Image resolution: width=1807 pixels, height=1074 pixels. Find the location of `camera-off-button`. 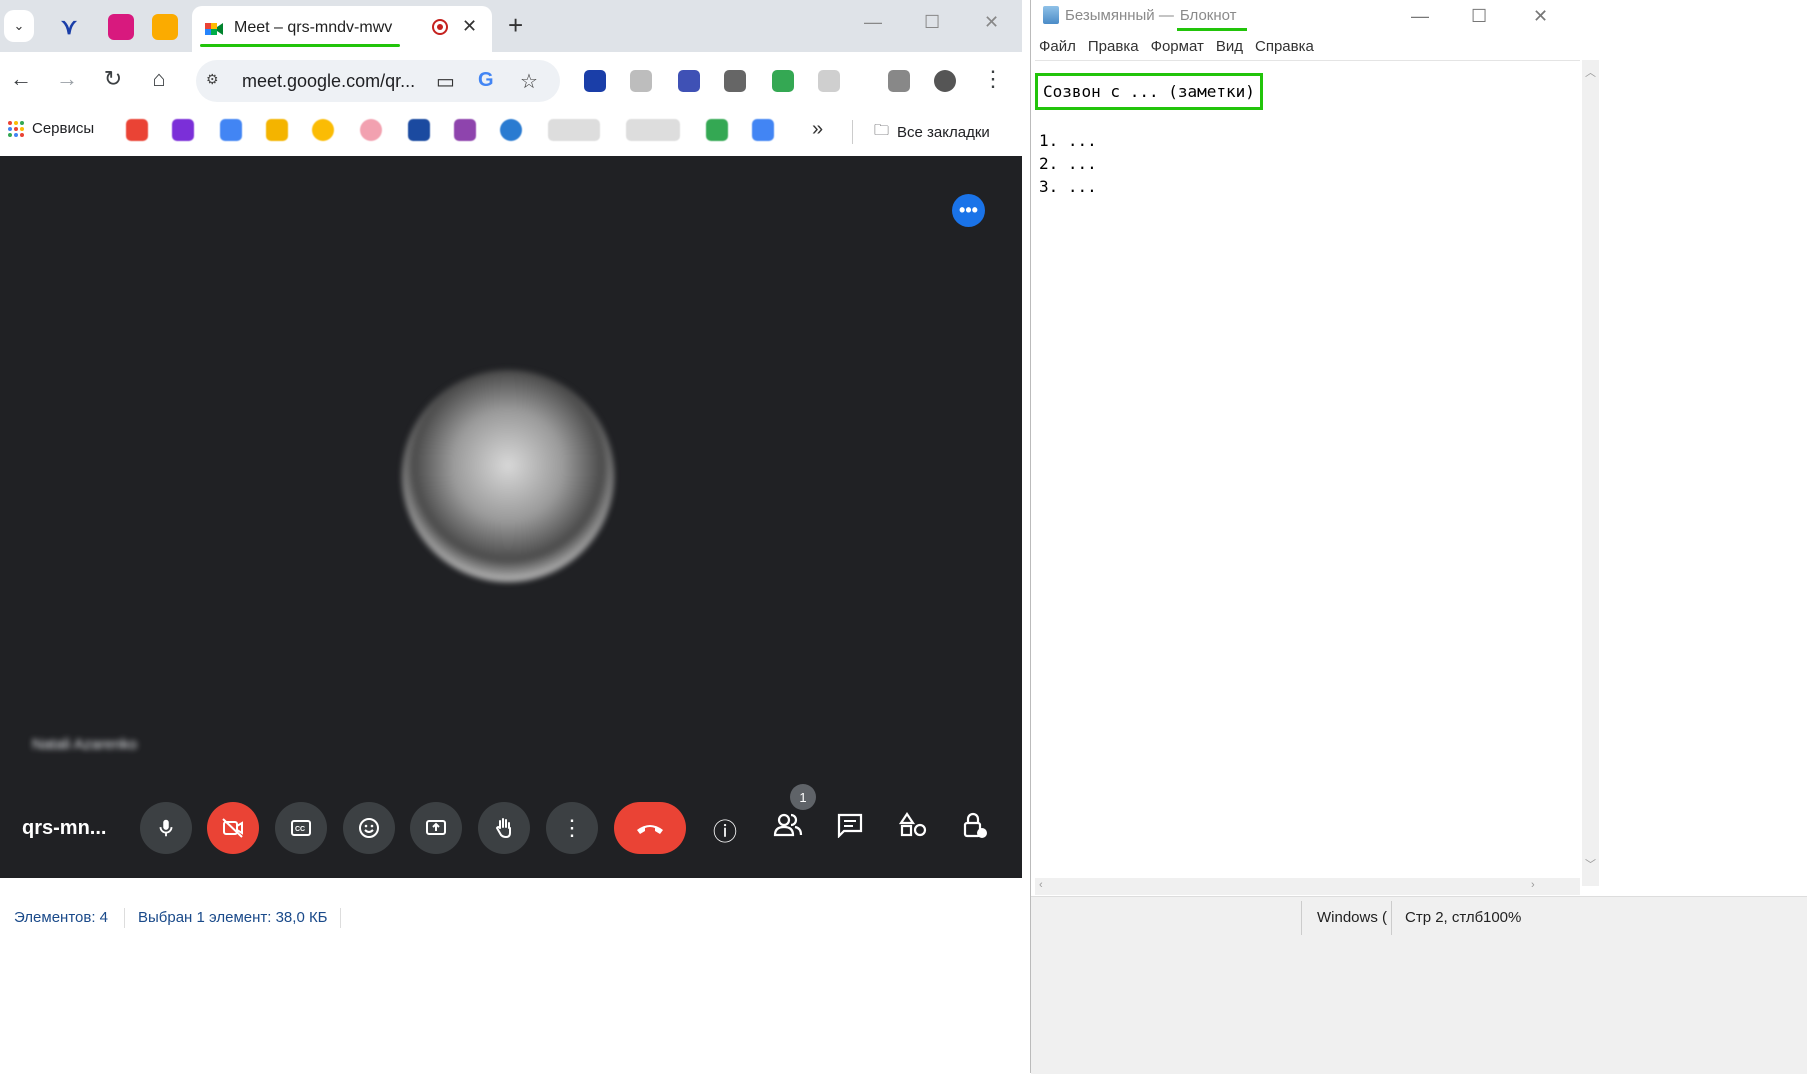

camera-off-button is located at coordinates (233, 828).